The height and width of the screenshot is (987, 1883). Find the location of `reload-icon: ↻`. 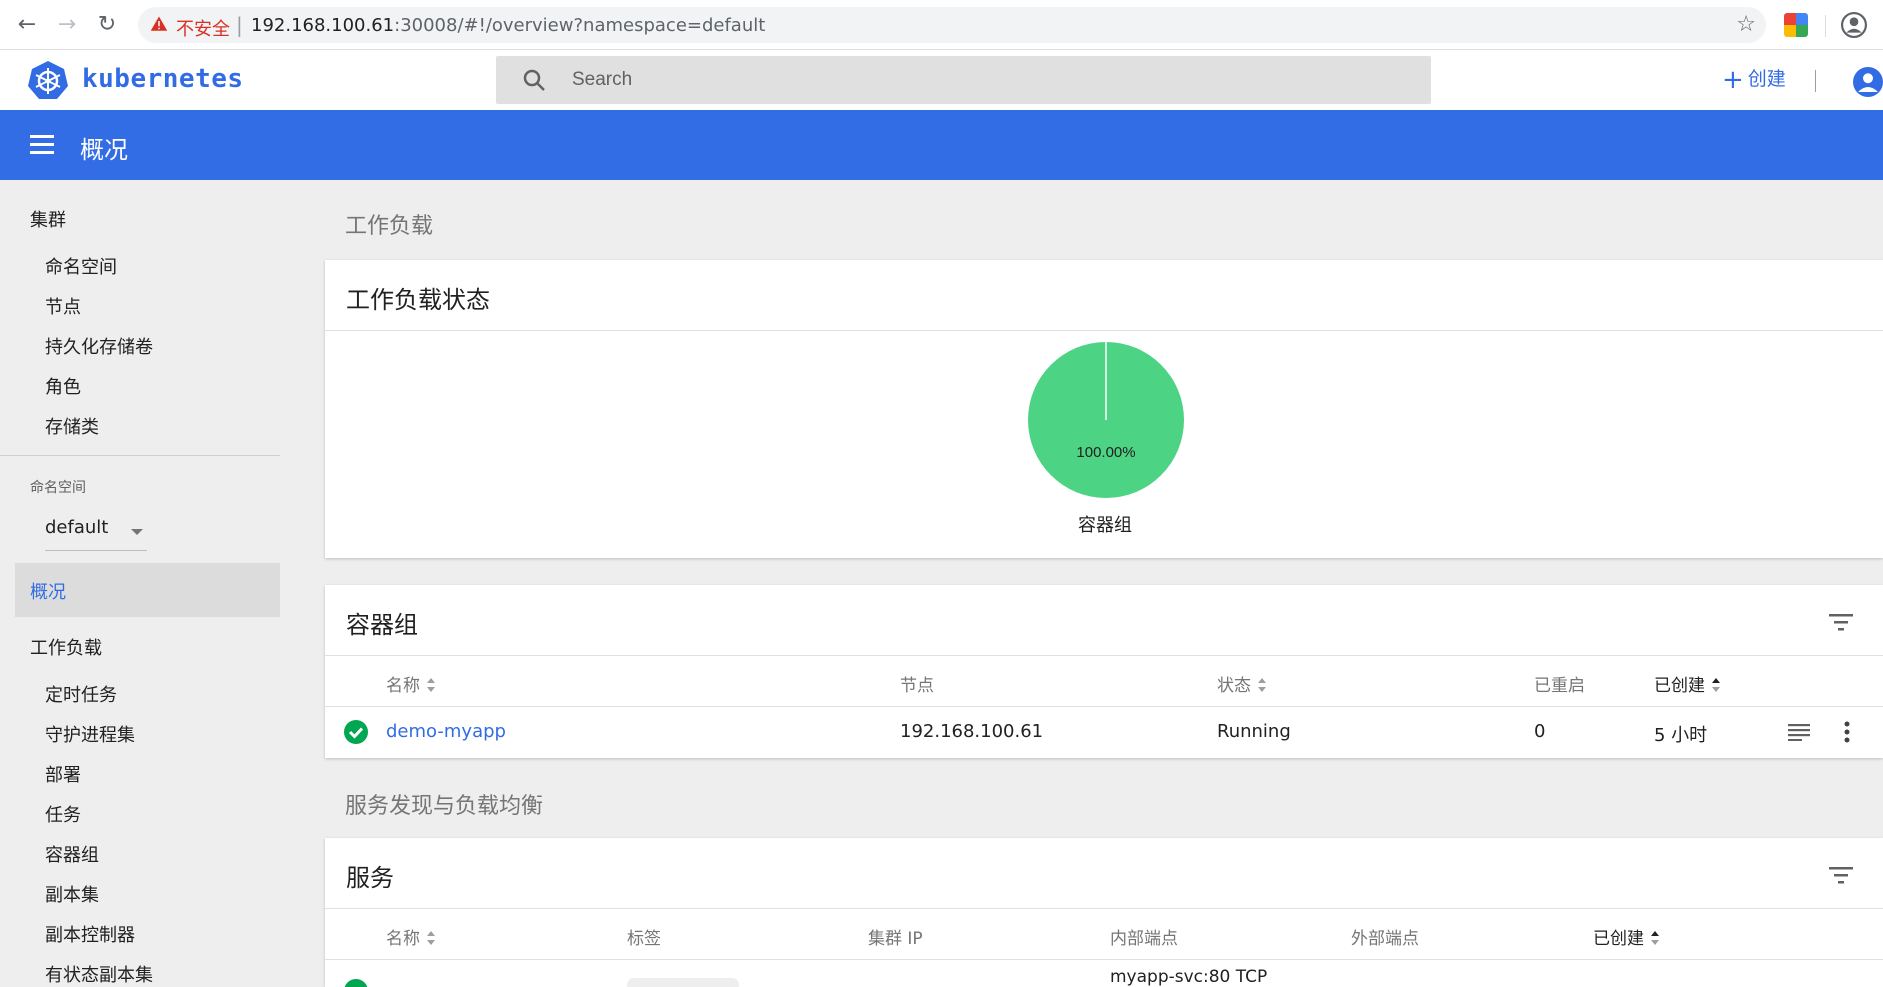

reload-icon: ↻ is located at coordinates (107, 25).